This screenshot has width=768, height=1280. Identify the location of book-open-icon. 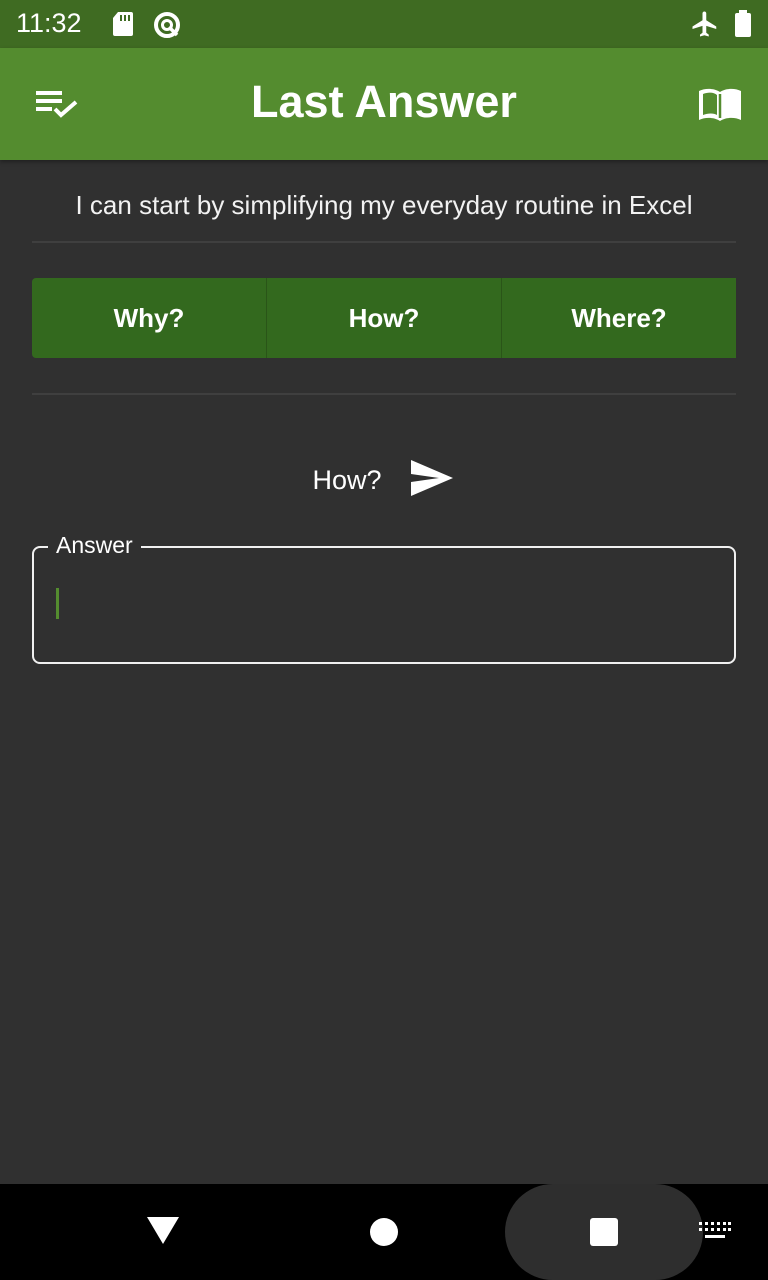
(720, 110).